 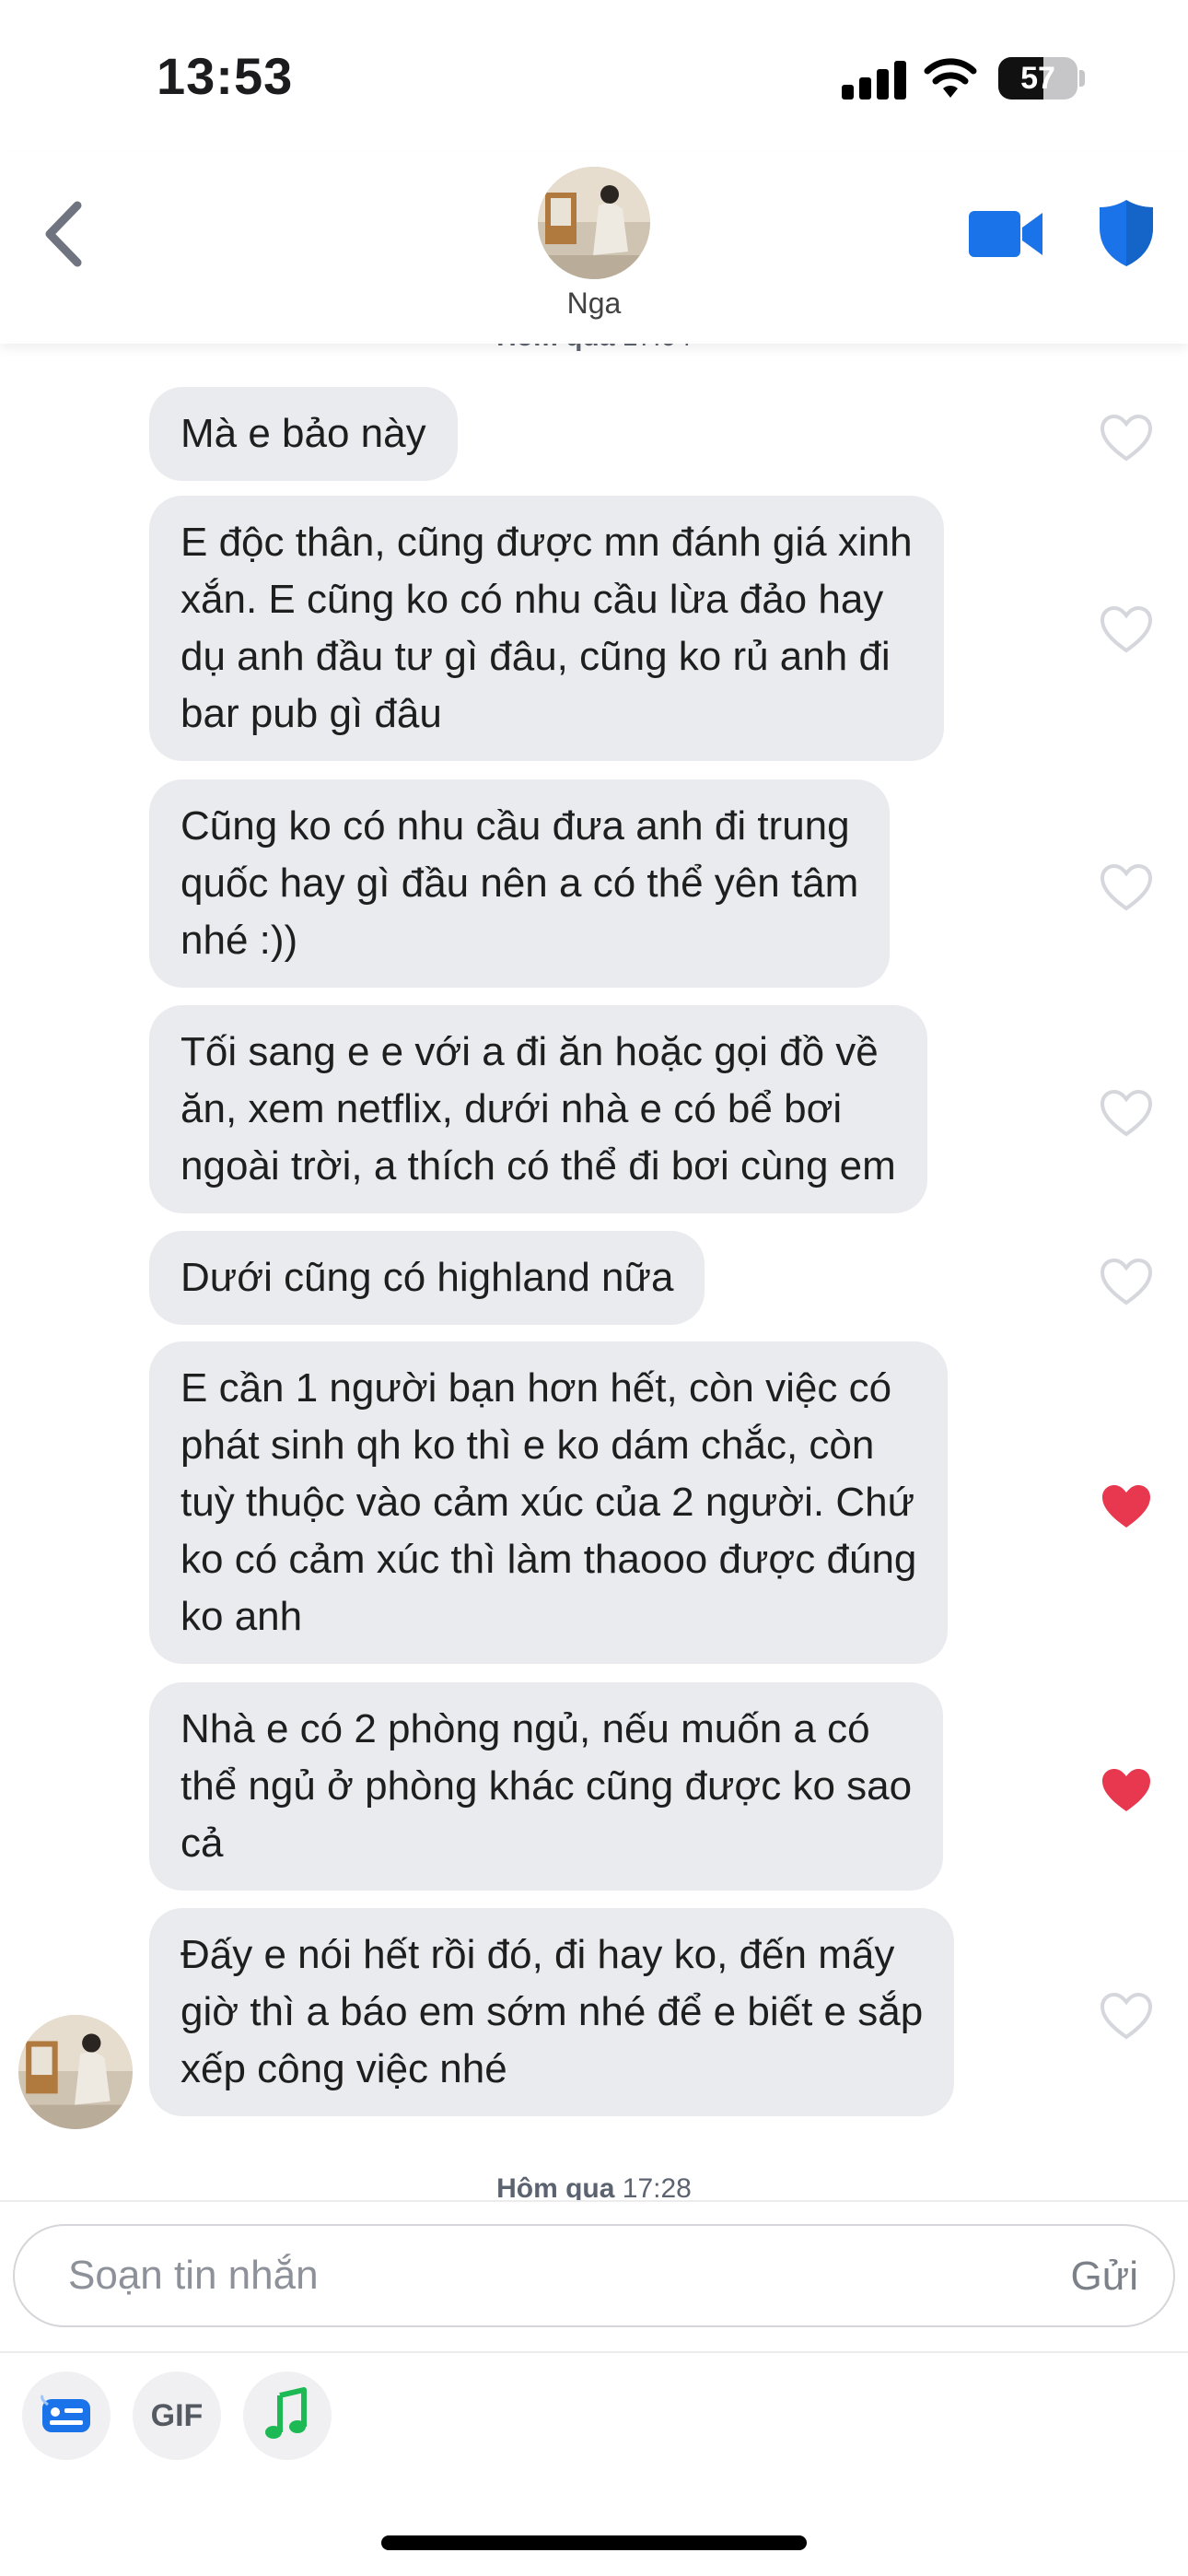 I want to click on battery-icon: 57, so click(x=1037, y=78).